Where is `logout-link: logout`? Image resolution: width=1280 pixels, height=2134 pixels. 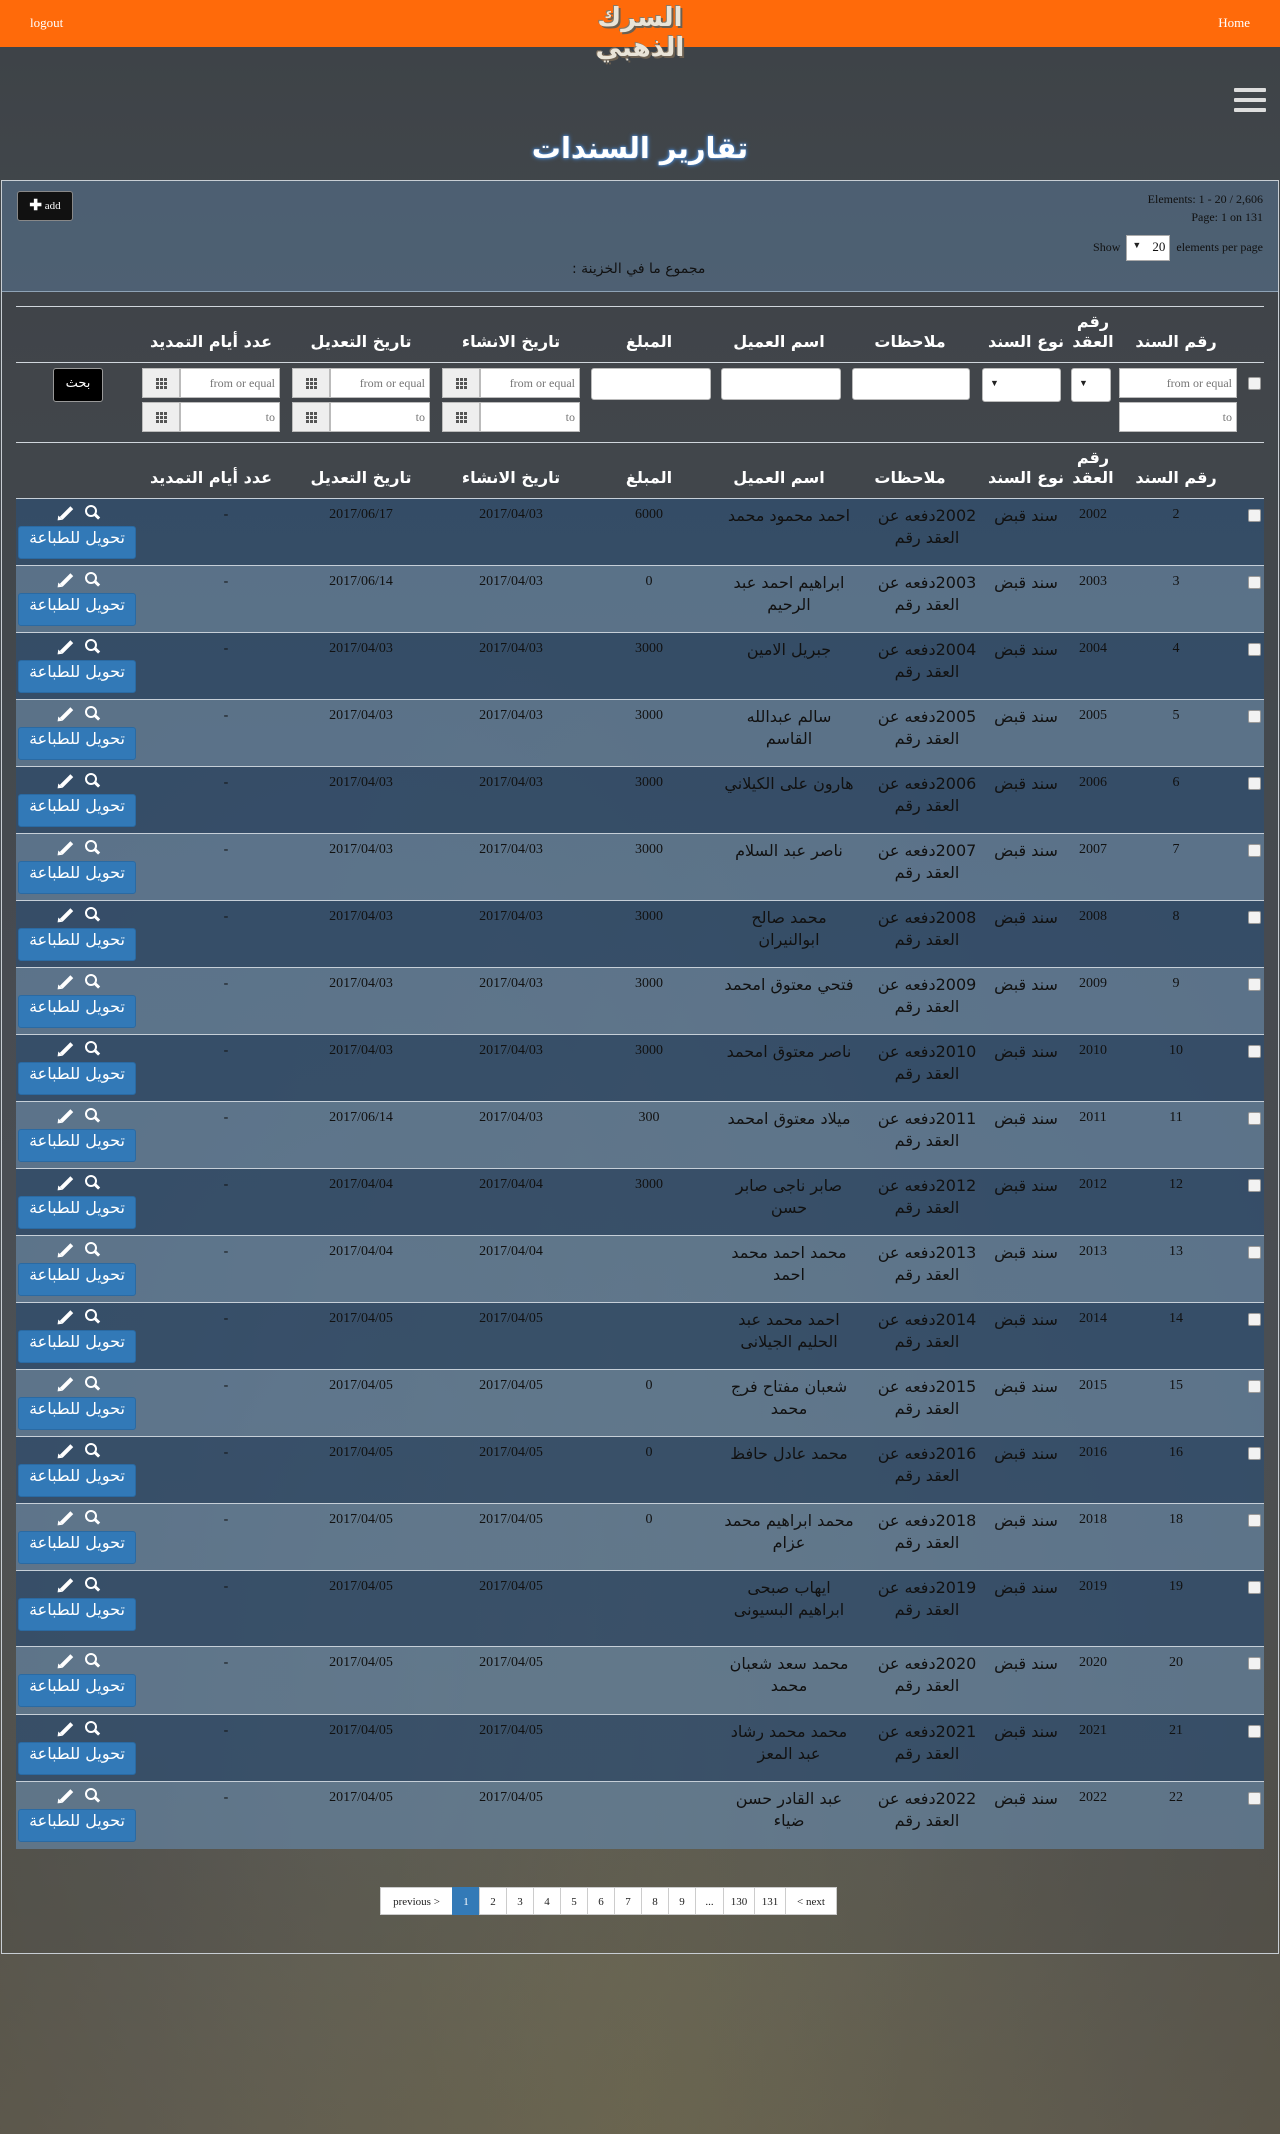 logout-link: logout is located at coordinates (46, 23).